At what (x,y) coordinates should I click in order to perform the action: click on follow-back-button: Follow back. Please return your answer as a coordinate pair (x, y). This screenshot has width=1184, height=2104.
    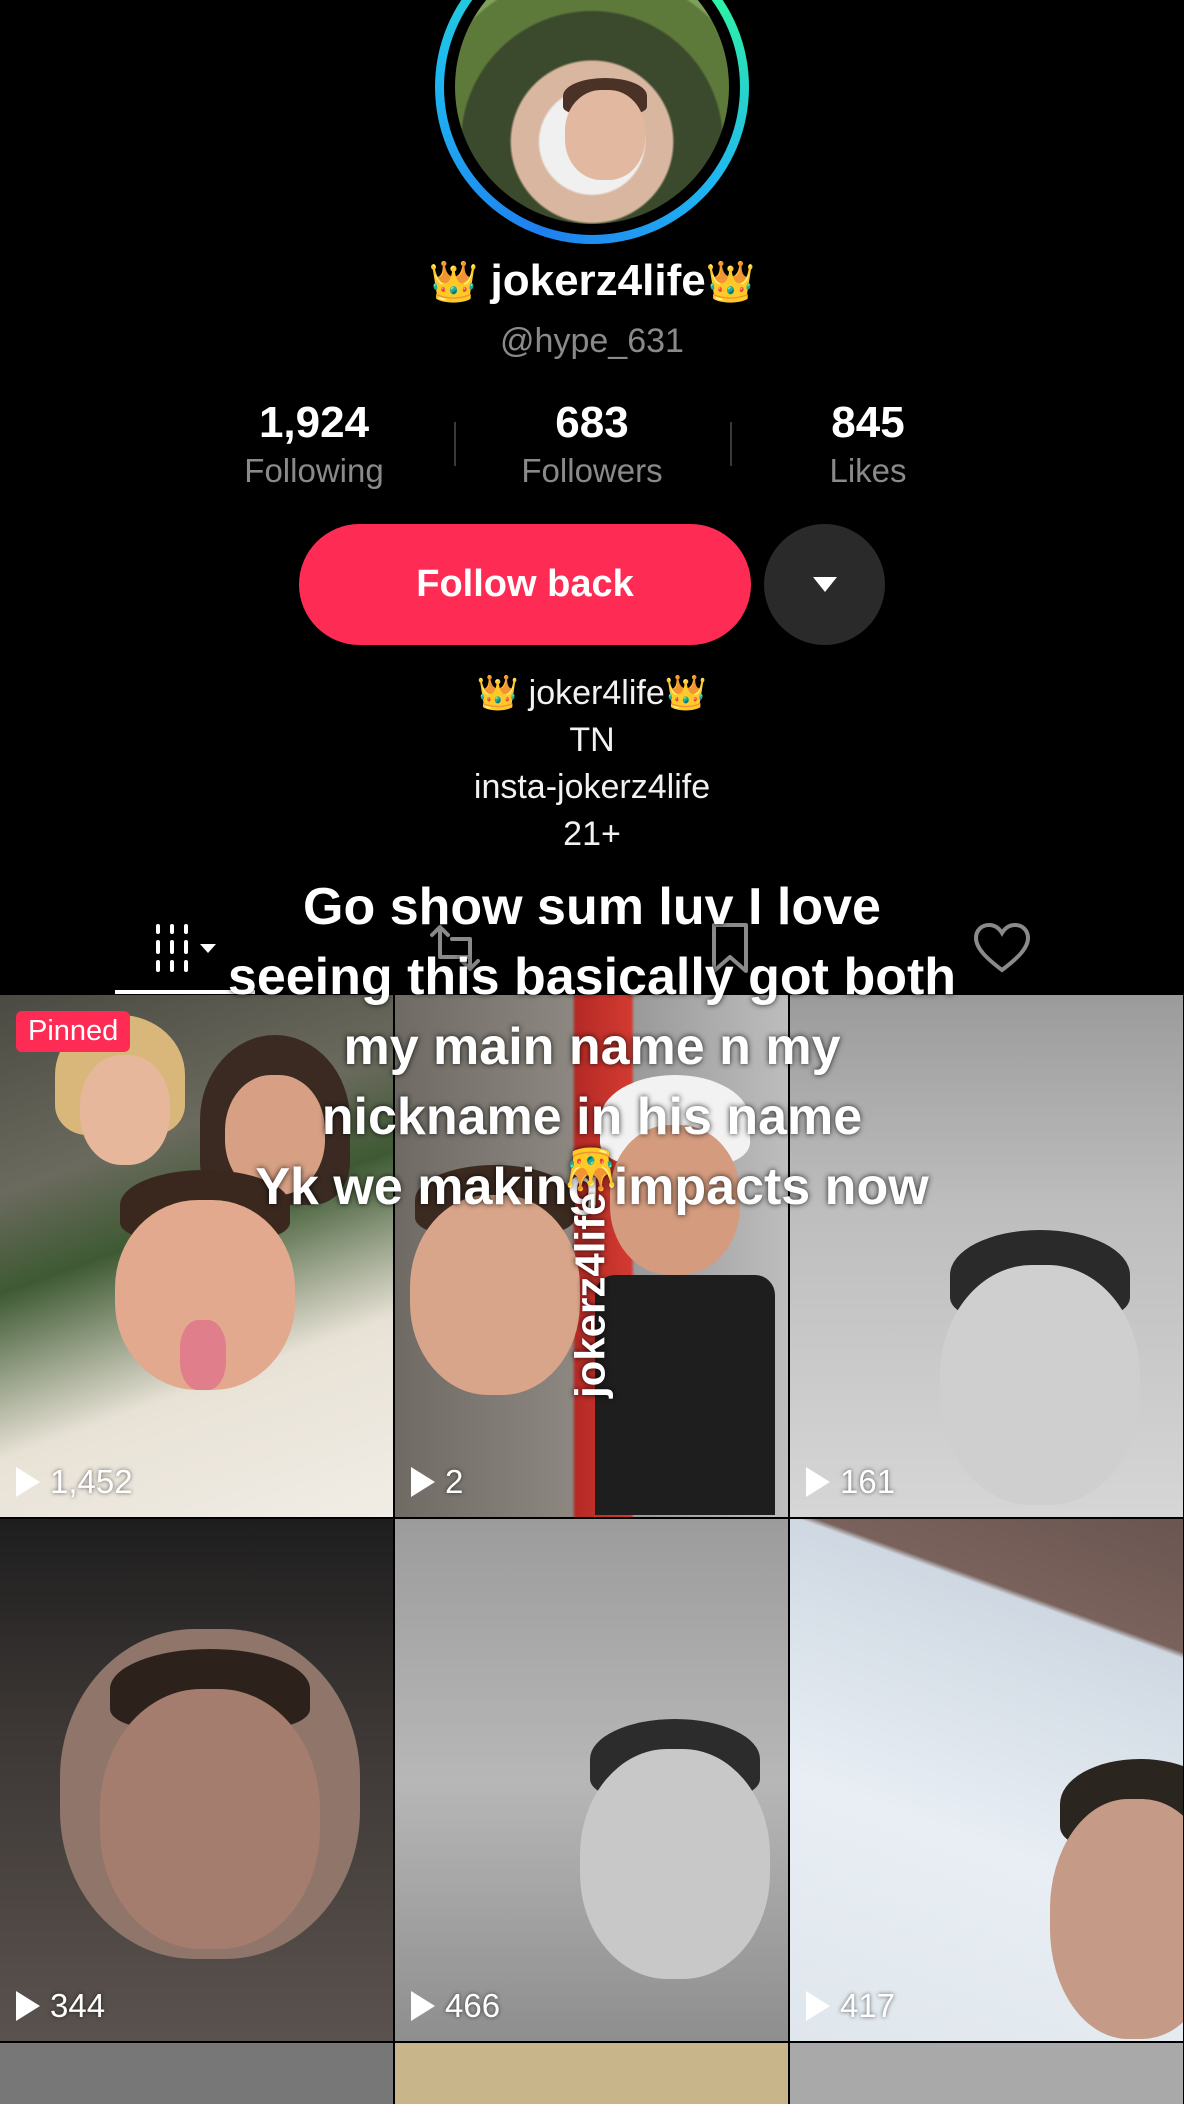
    Looking at the image, I should click on (525, 584).